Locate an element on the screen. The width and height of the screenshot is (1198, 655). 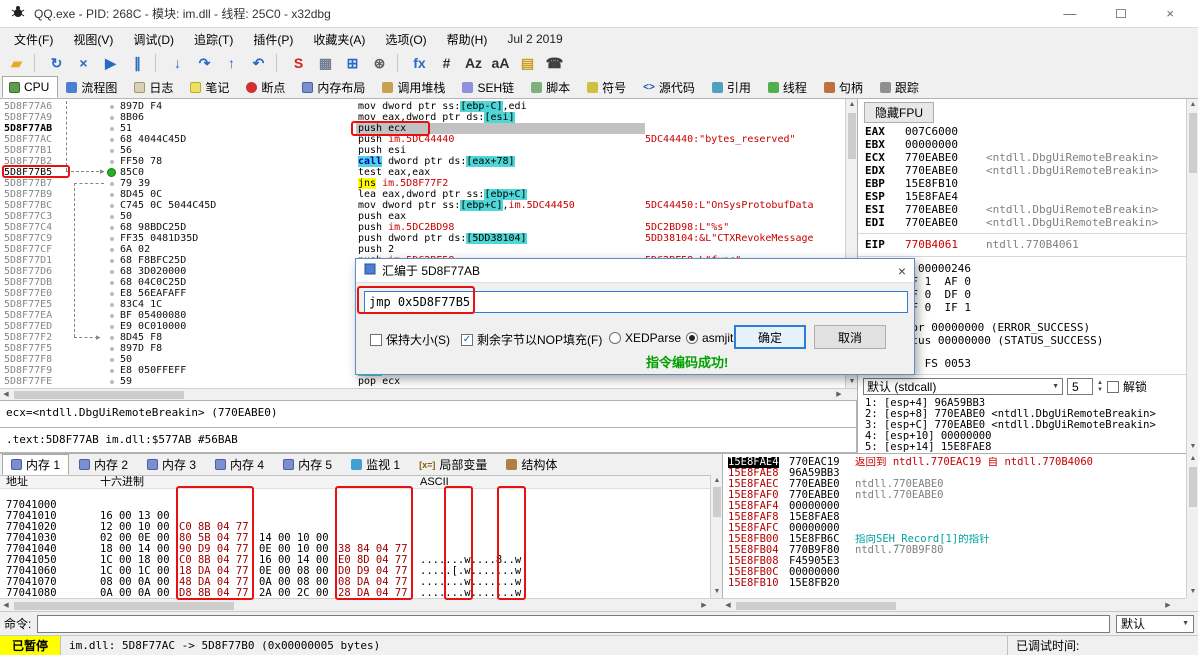
arg-count-spinner: 5 is located at coordinates (1080, 386).